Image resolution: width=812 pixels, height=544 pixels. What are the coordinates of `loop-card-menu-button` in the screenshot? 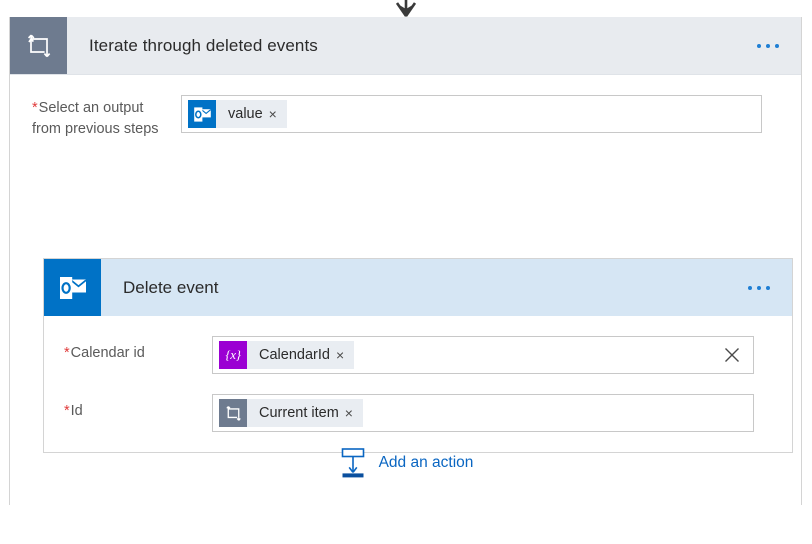 It's located at (779, 45).